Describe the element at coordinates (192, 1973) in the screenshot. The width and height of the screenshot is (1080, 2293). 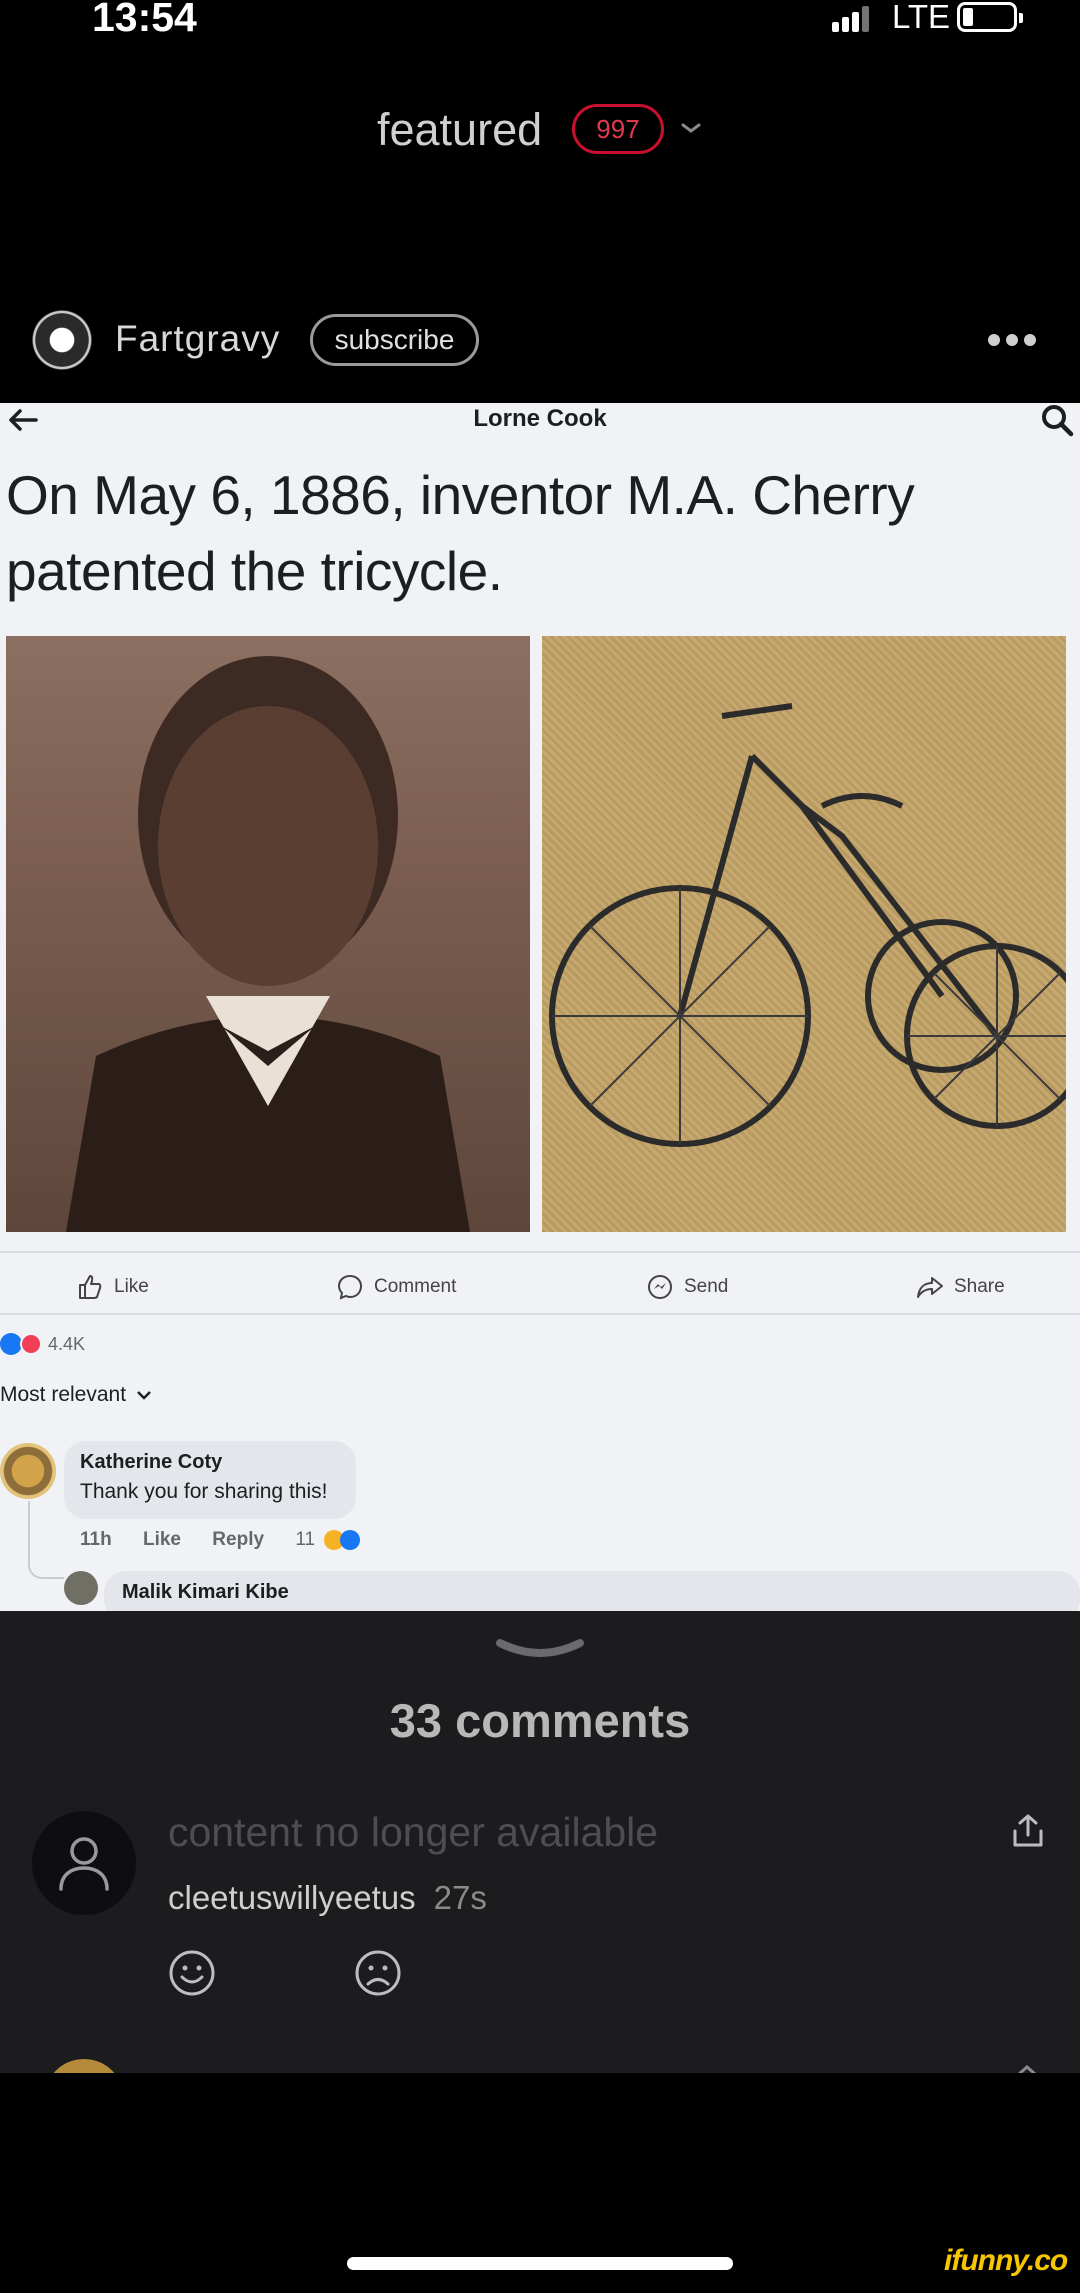
I see `smile-icon` at that location.